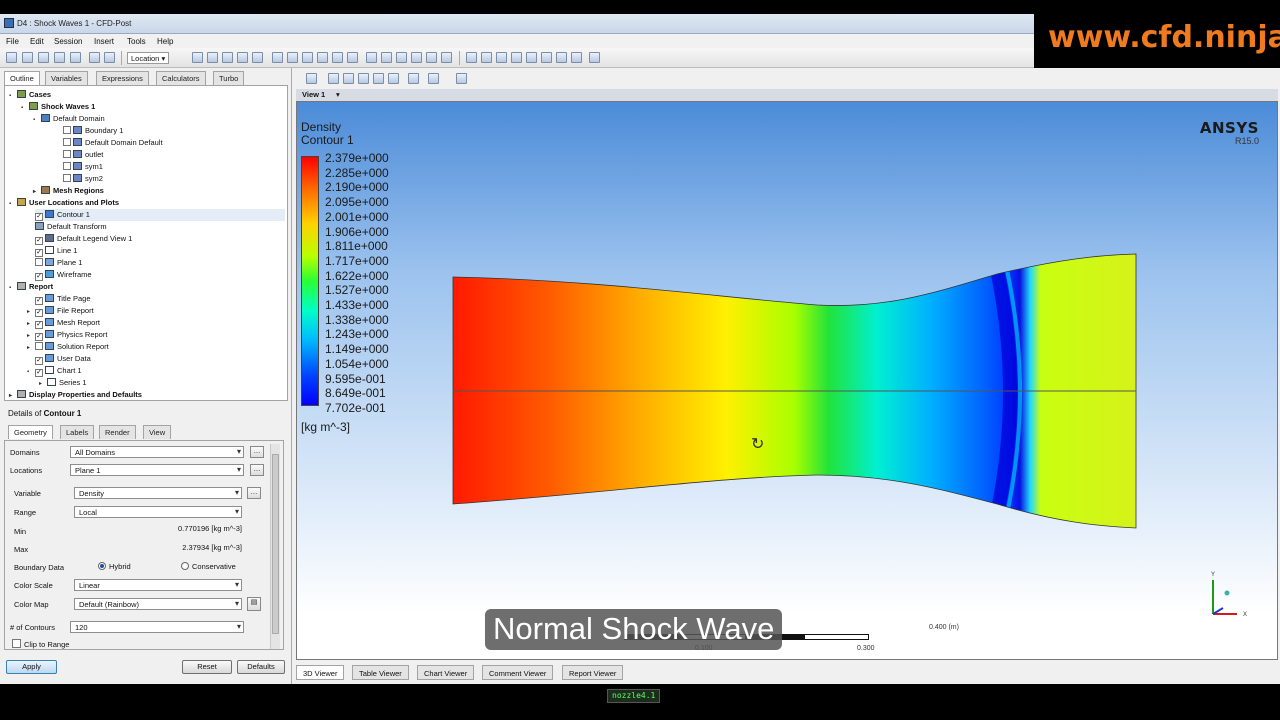 The height and width of the screenshot is (720, 1280). Describe the element at coordinates (63, 275) in the screenshot. I see `tree-item-wireframe: ✓ Wireframe` at that location.